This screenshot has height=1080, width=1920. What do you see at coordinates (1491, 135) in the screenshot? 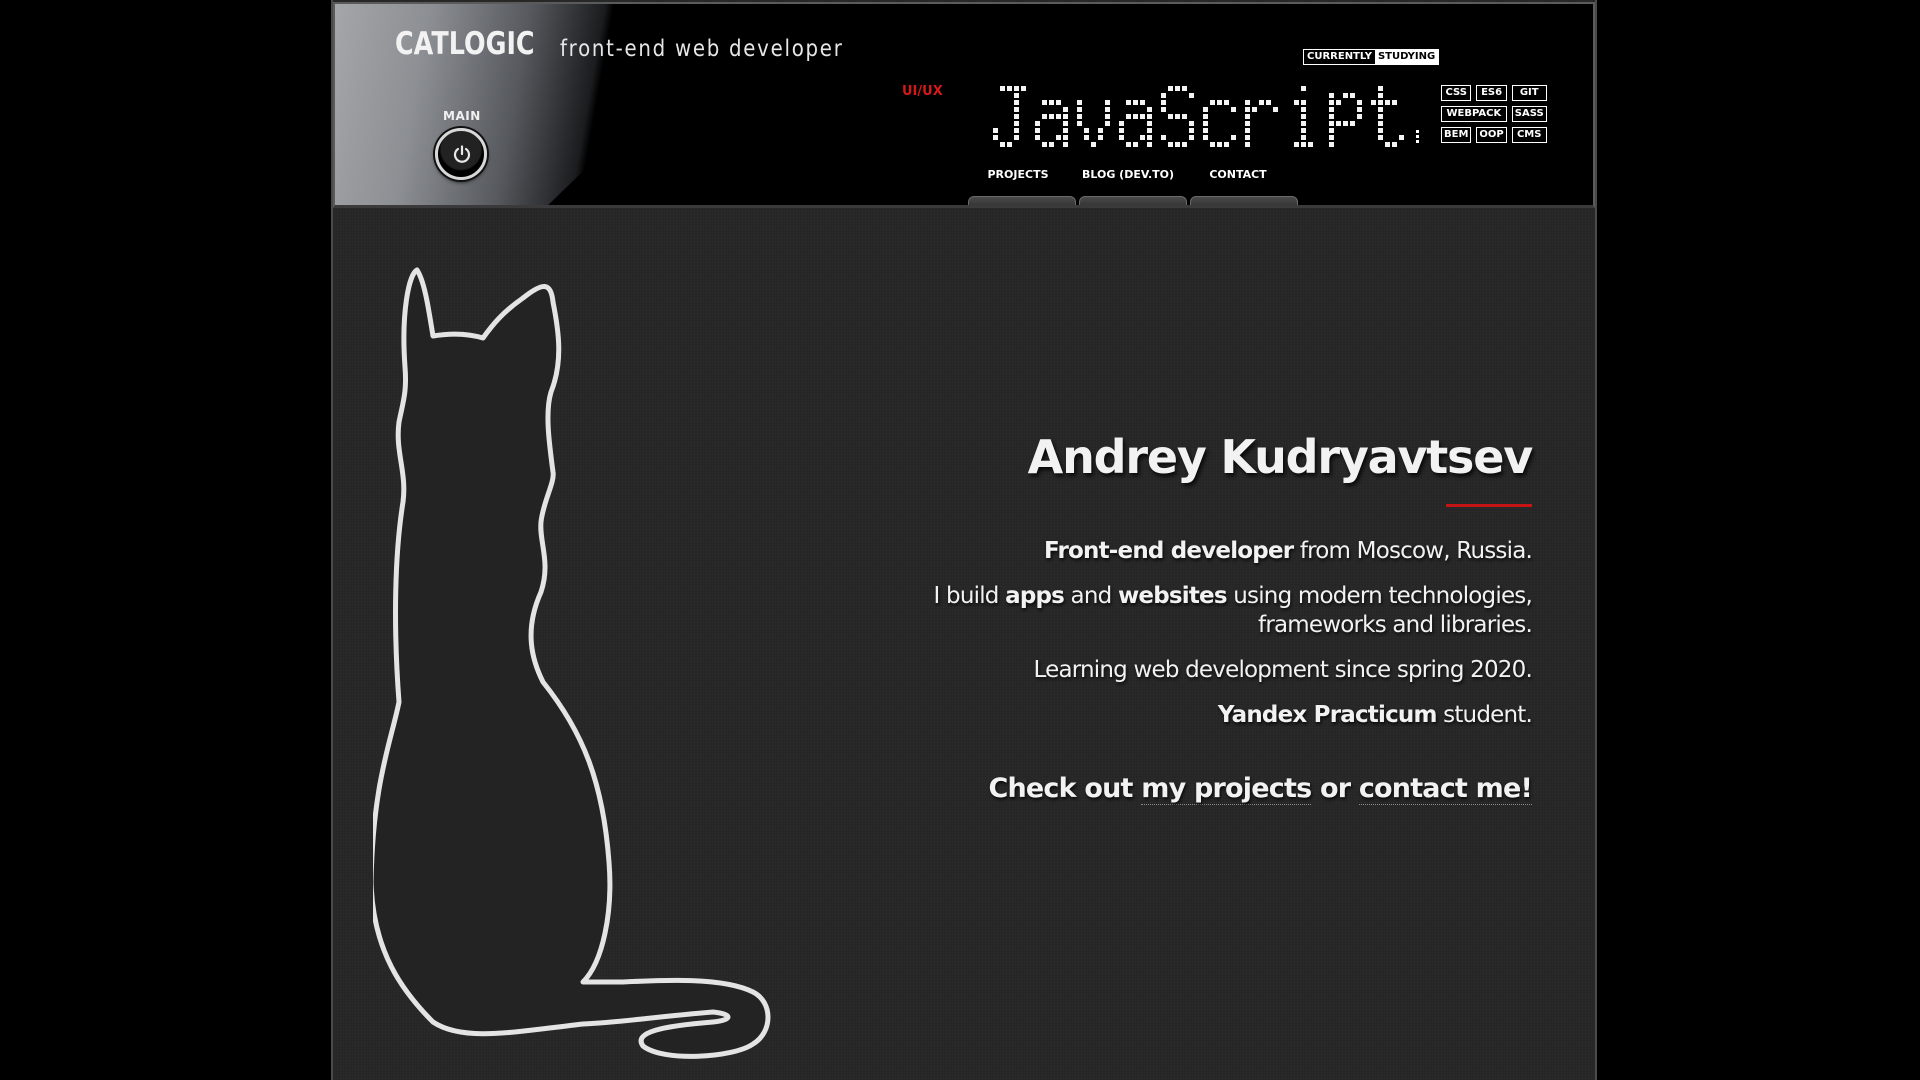
I see `tag-oop: OOP` at bounding box center [1491, 135].